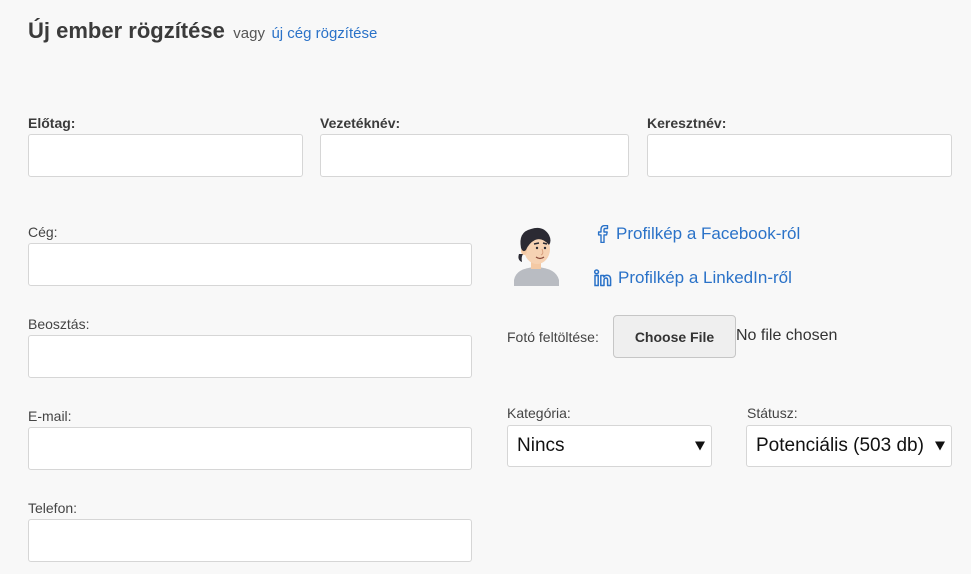  I want to click on avatar-illustration, so click(536, 256).